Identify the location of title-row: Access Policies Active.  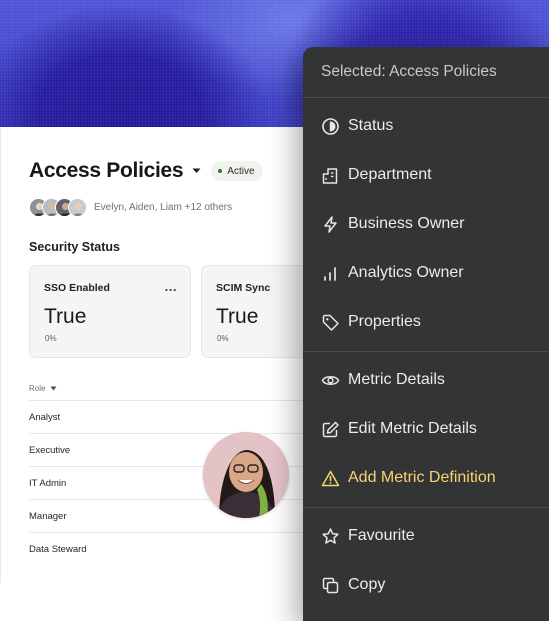
(146, 171).